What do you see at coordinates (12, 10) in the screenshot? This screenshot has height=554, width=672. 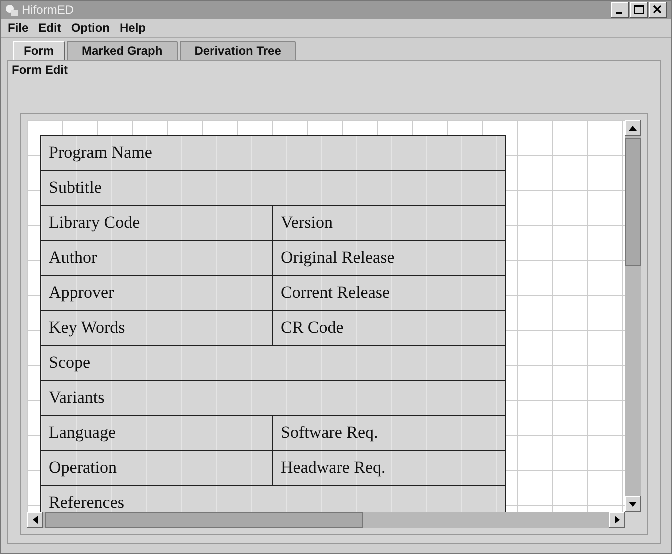 I see `app-icon` at bounding box center [12, 10].